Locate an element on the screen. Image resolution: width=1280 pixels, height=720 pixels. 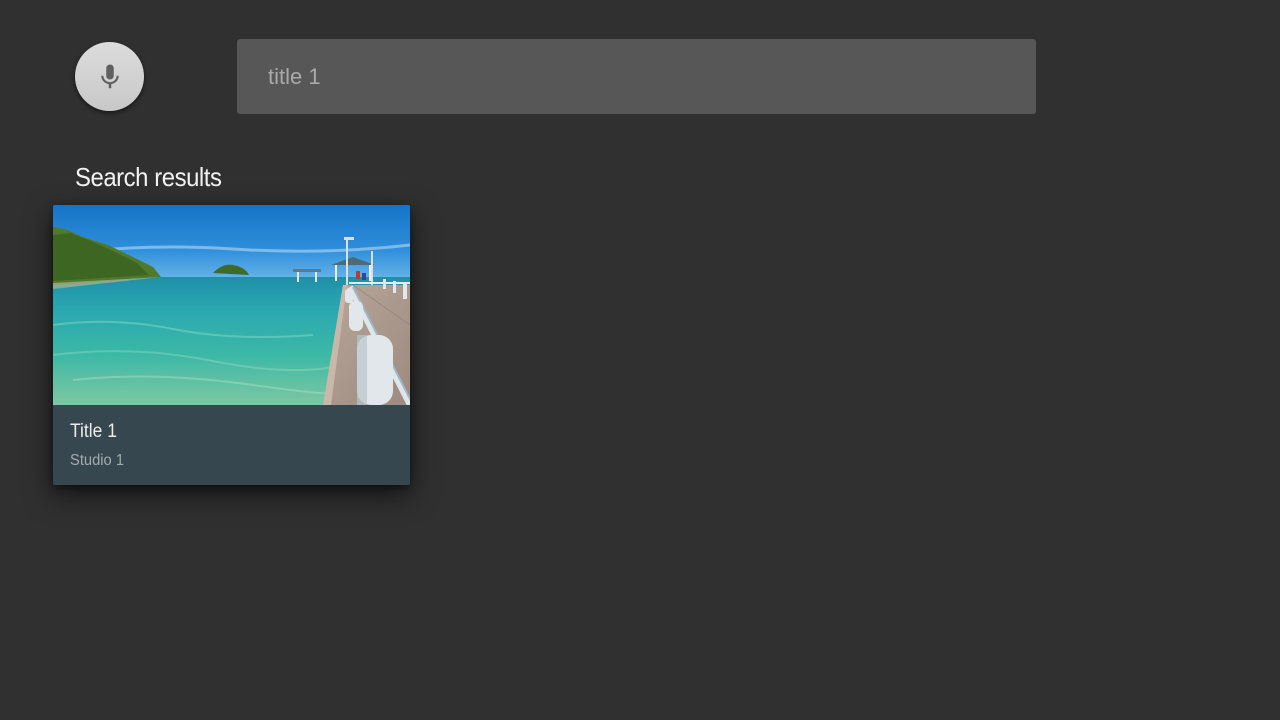
card-title: Title 1 is located at coordinates (93, 431).